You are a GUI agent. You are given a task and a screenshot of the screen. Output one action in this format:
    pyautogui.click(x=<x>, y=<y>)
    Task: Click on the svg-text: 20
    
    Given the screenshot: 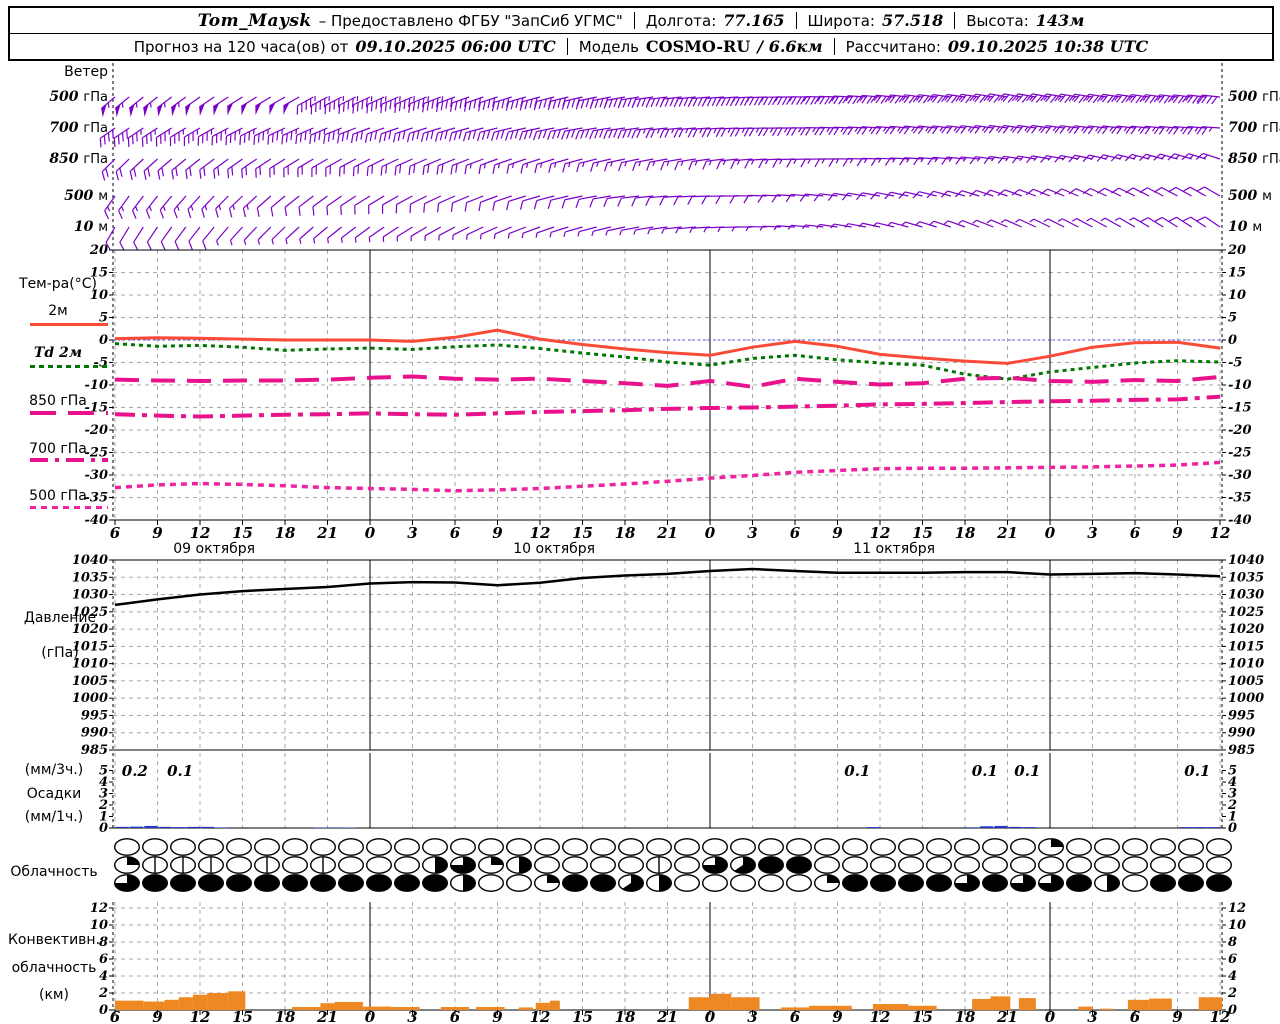 What is the action you would take?
    pyautogui.click(x=1236, y=250)
    